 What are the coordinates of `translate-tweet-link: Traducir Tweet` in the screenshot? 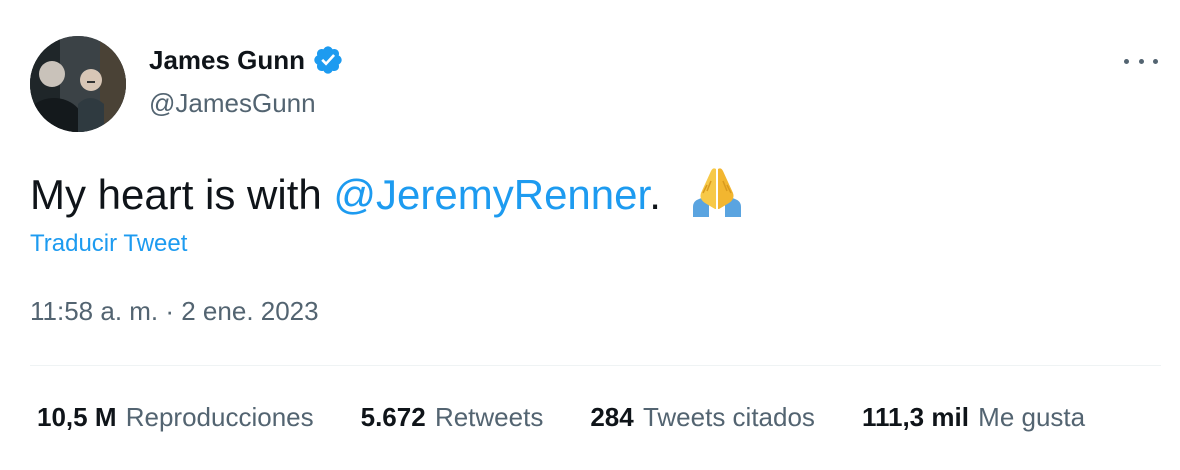 It's located at (108, 244).